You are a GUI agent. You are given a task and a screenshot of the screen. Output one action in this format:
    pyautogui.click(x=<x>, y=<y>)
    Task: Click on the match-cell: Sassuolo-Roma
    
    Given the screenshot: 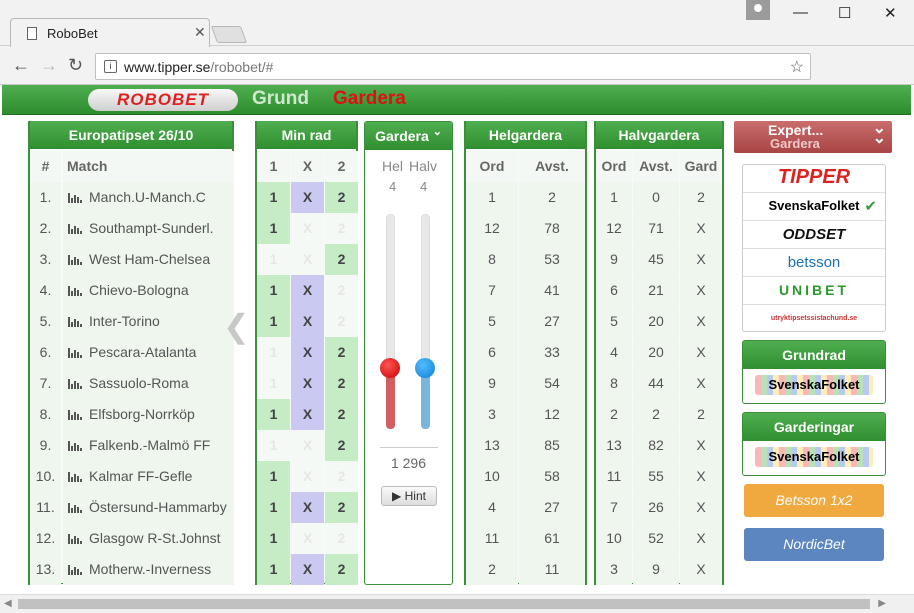 What is the action you would take?
    pyautogui.click(x=148, y=383)
    